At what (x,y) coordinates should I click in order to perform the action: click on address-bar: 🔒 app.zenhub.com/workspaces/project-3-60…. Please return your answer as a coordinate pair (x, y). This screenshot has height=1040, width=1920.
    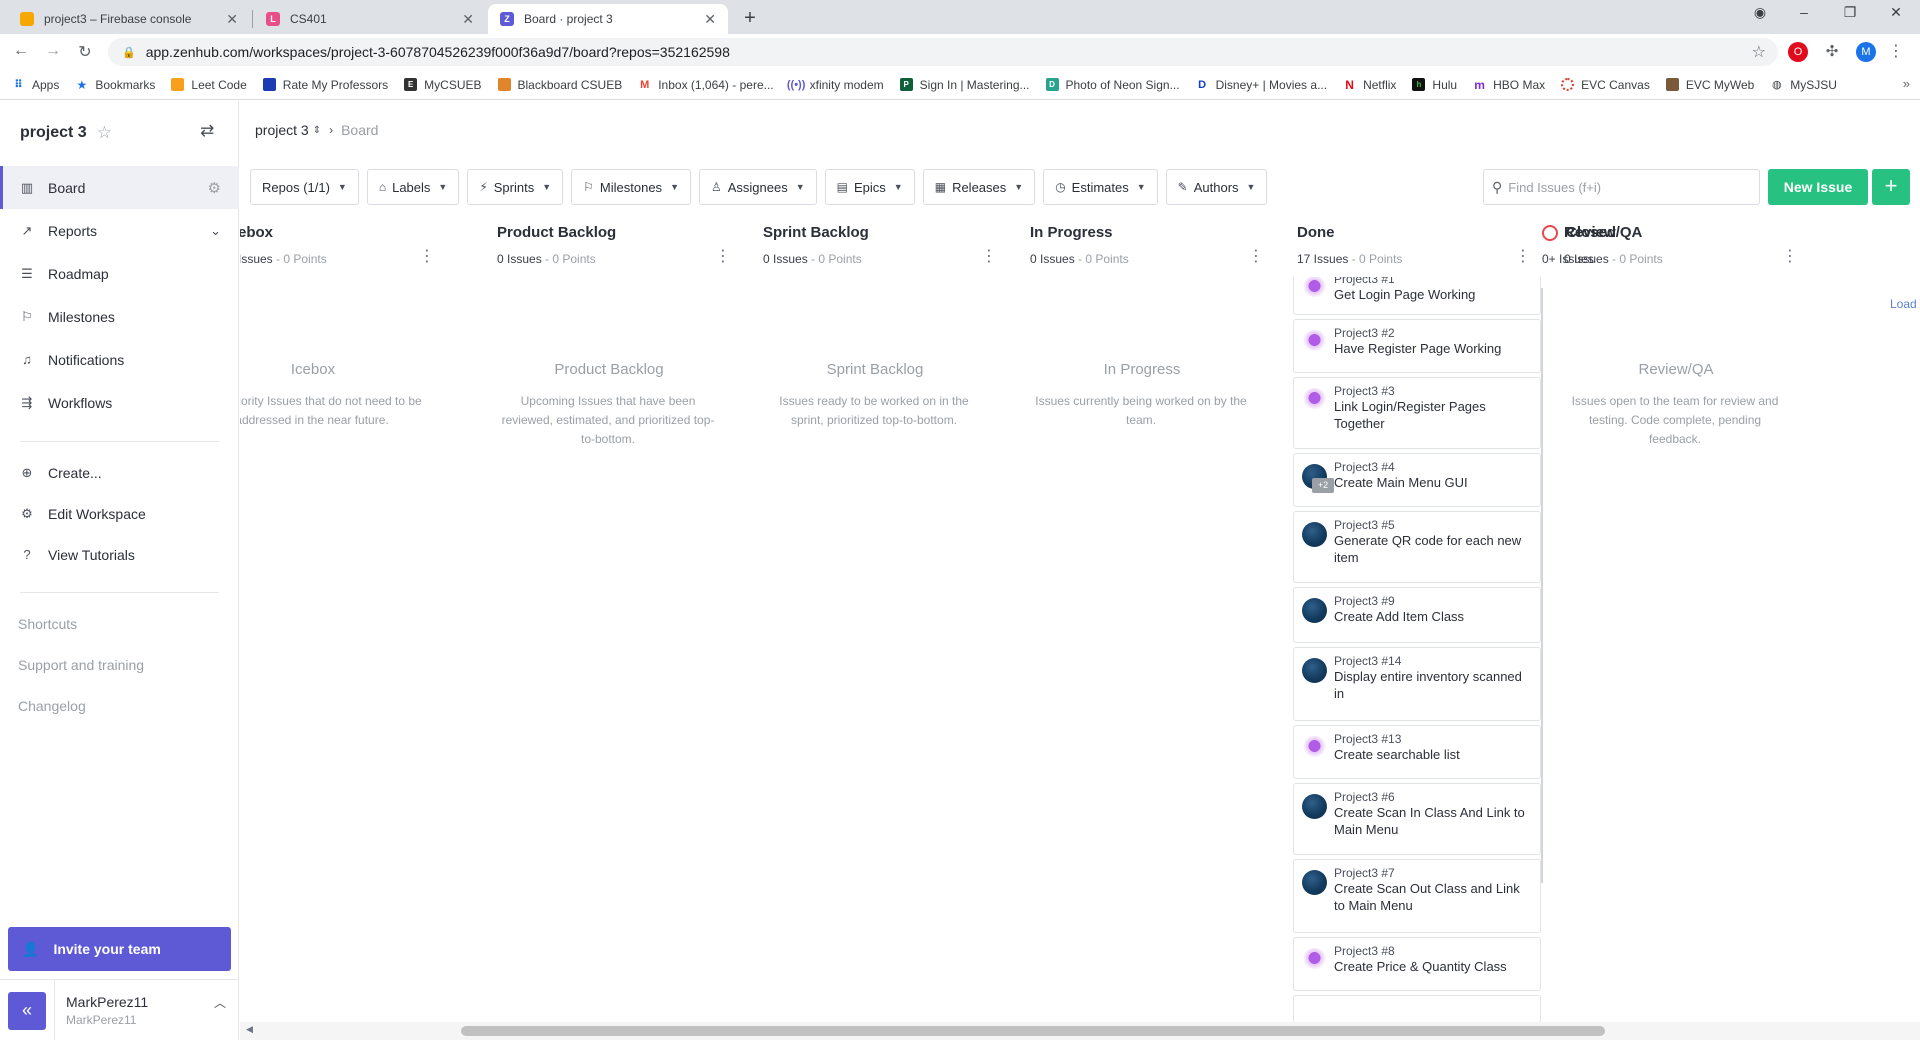
    Looking at the image, I should click on (943, 52).